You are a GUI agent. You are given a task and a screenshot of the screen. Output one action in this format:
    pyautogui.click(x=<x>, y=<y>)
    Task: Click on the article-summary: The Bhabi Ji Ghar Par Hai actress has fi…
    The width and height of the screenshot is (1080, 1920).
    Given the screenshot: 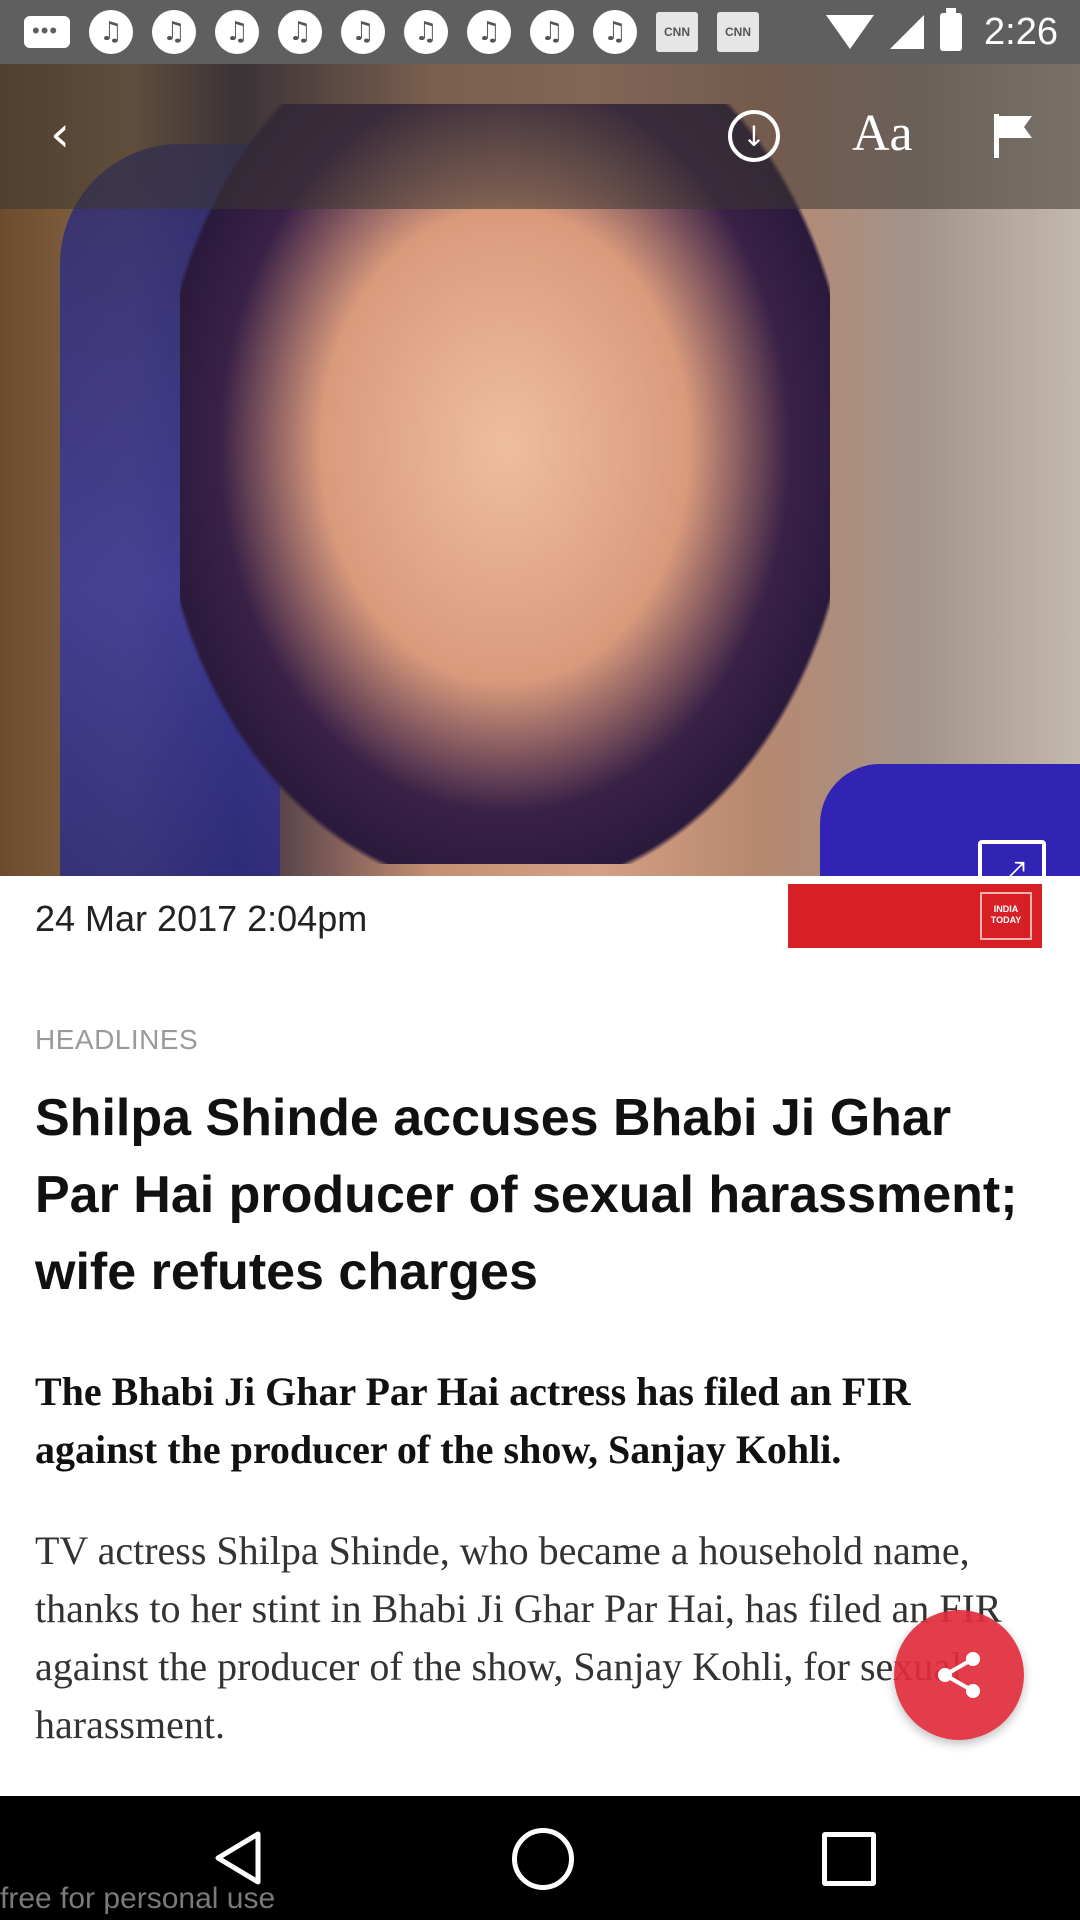 What is the action you would take?
    pyautogui.click(x=473, y=1420)
    